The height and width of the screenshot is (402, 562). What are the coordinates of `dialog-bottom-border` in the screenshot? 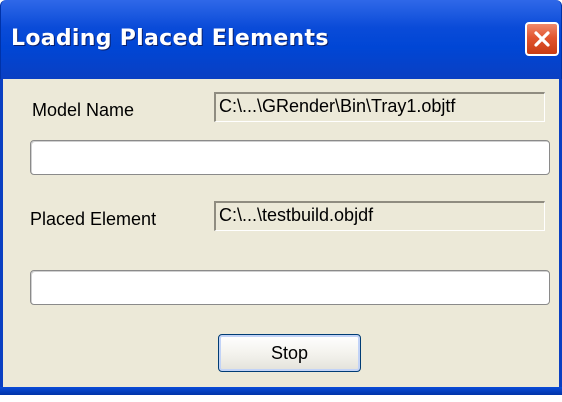 It's located at (281, 391).